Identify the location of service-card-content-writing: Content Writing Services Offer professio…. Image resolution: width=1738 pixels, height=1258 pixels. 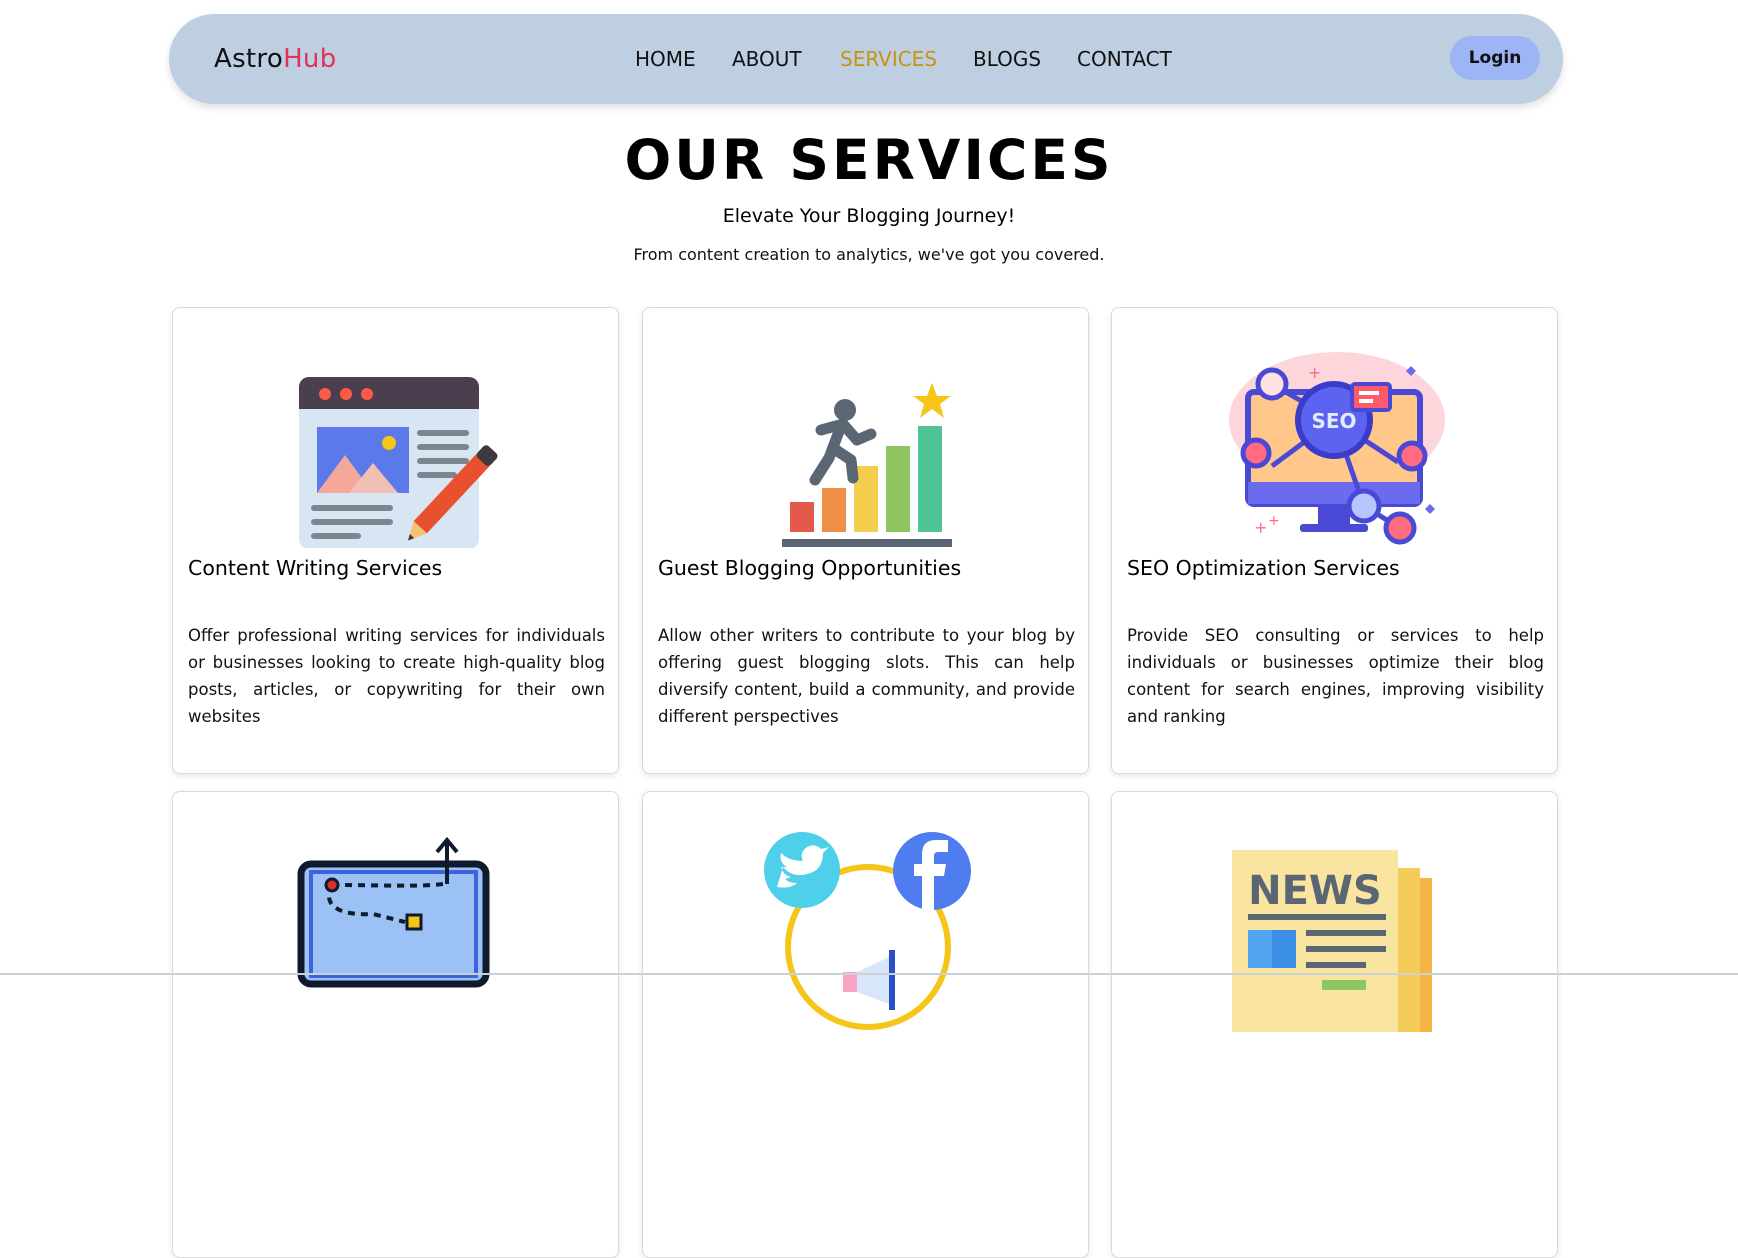
(395, 540).